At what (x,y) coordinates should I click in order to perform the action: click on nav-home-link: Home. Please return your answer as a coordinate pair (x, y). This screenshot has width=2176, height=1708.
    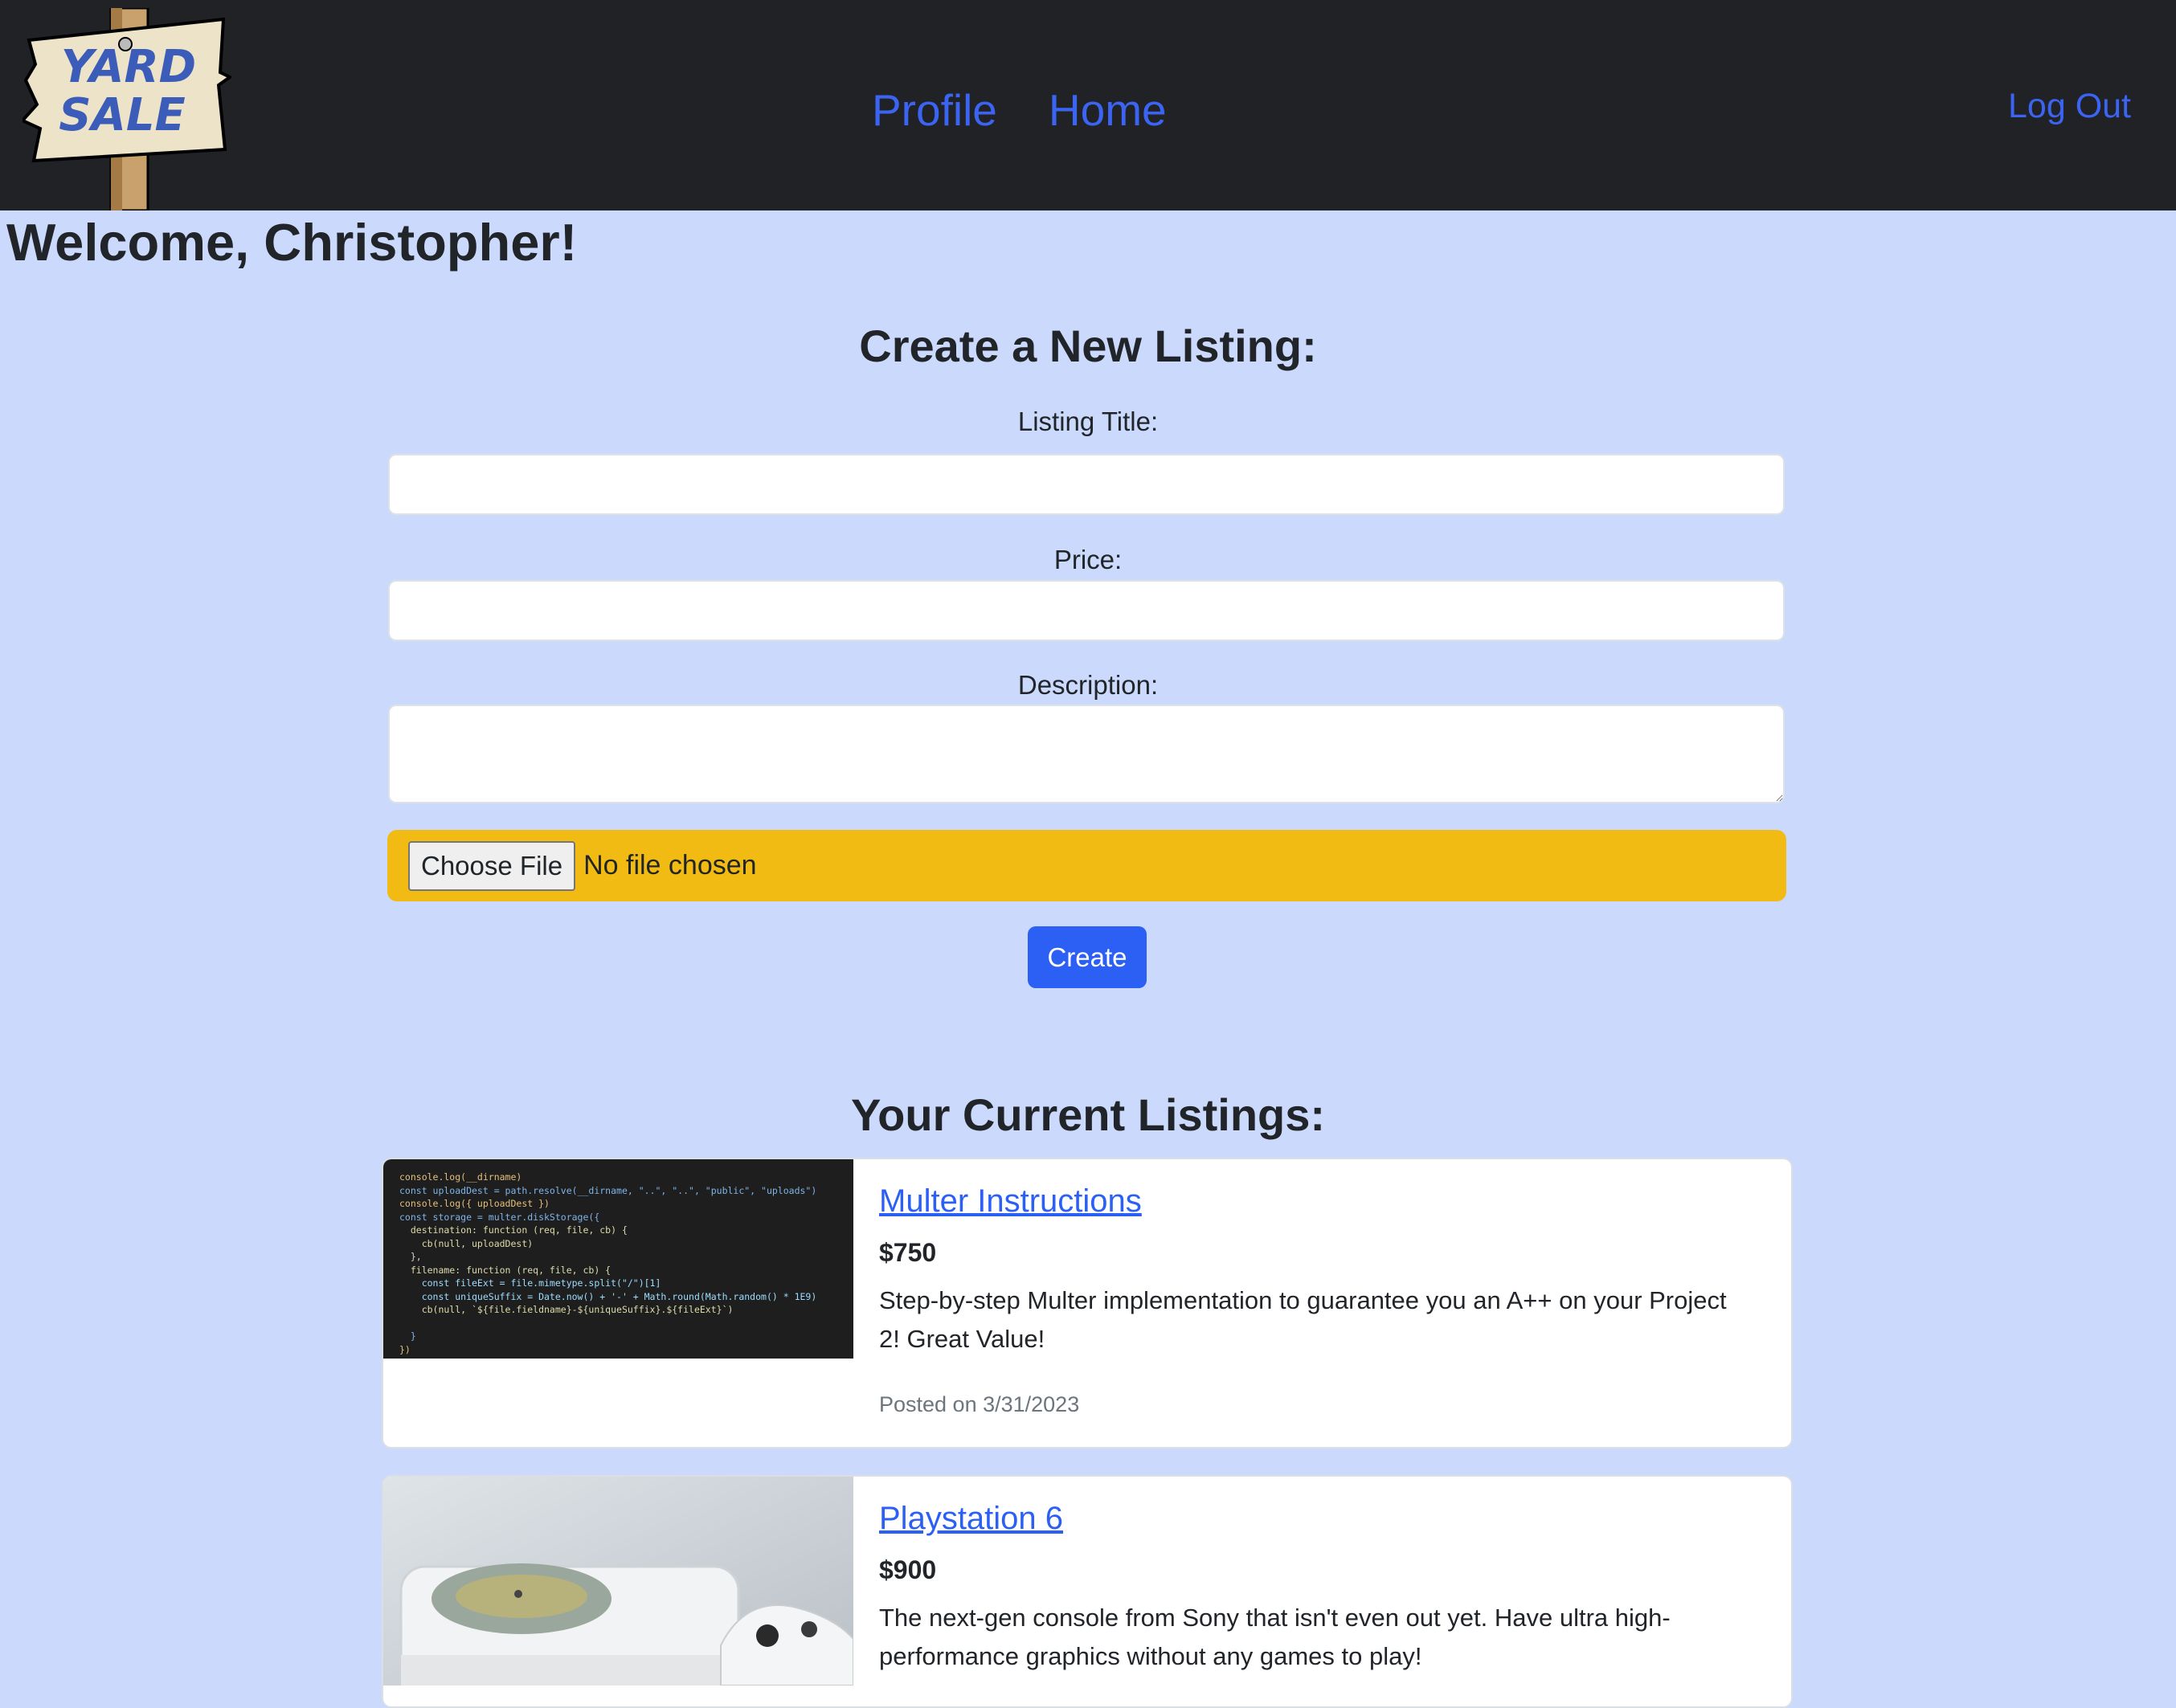
    Looking at the image, I should click on (1108, 110).